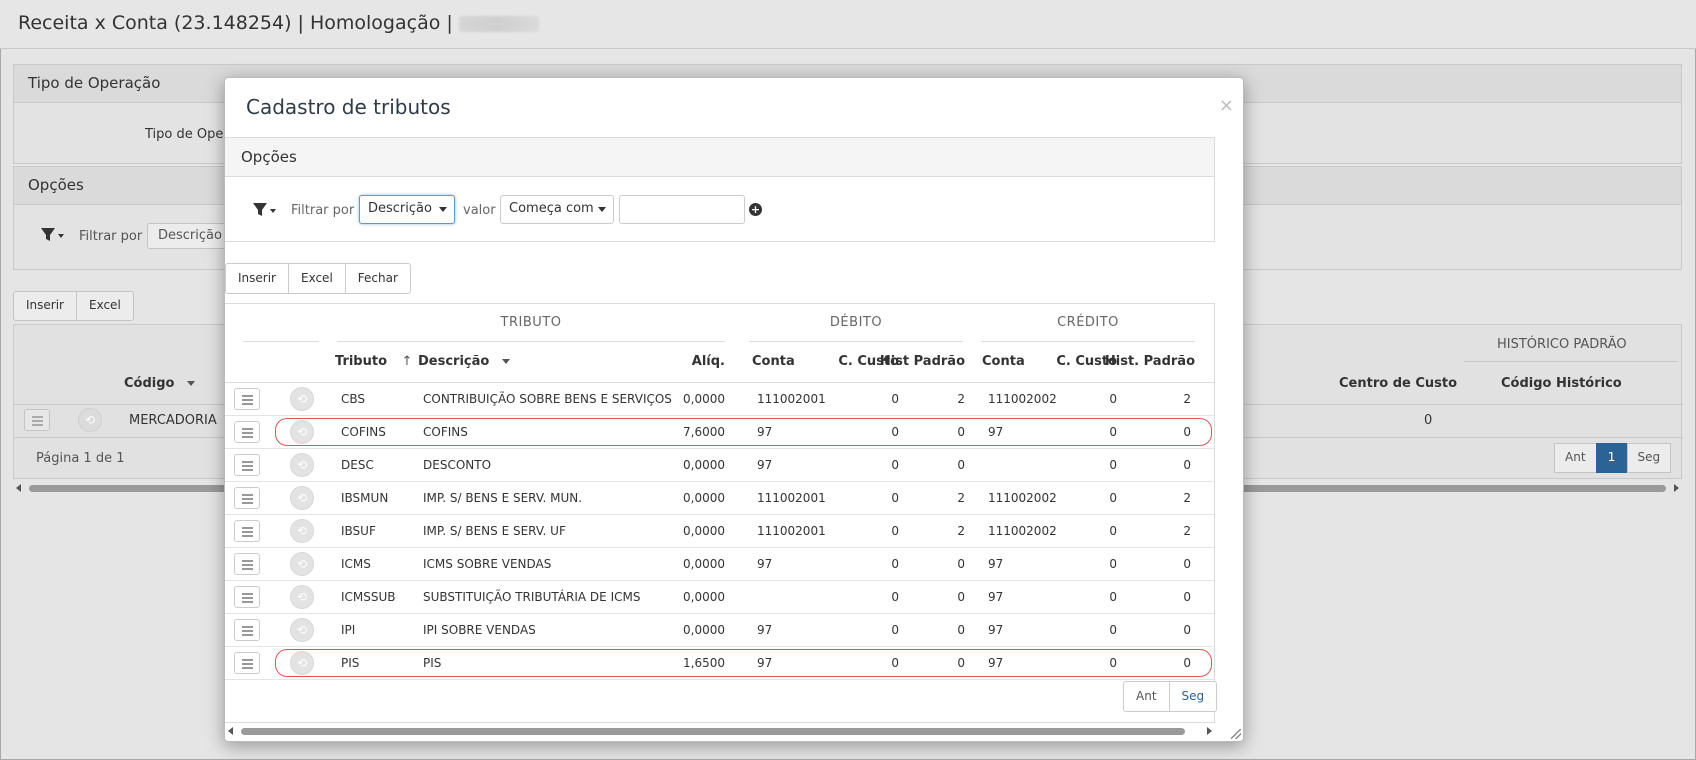 The image size is (1696, 760). I want to click on cell-tributo: IBSMUN, so click(365, 498).